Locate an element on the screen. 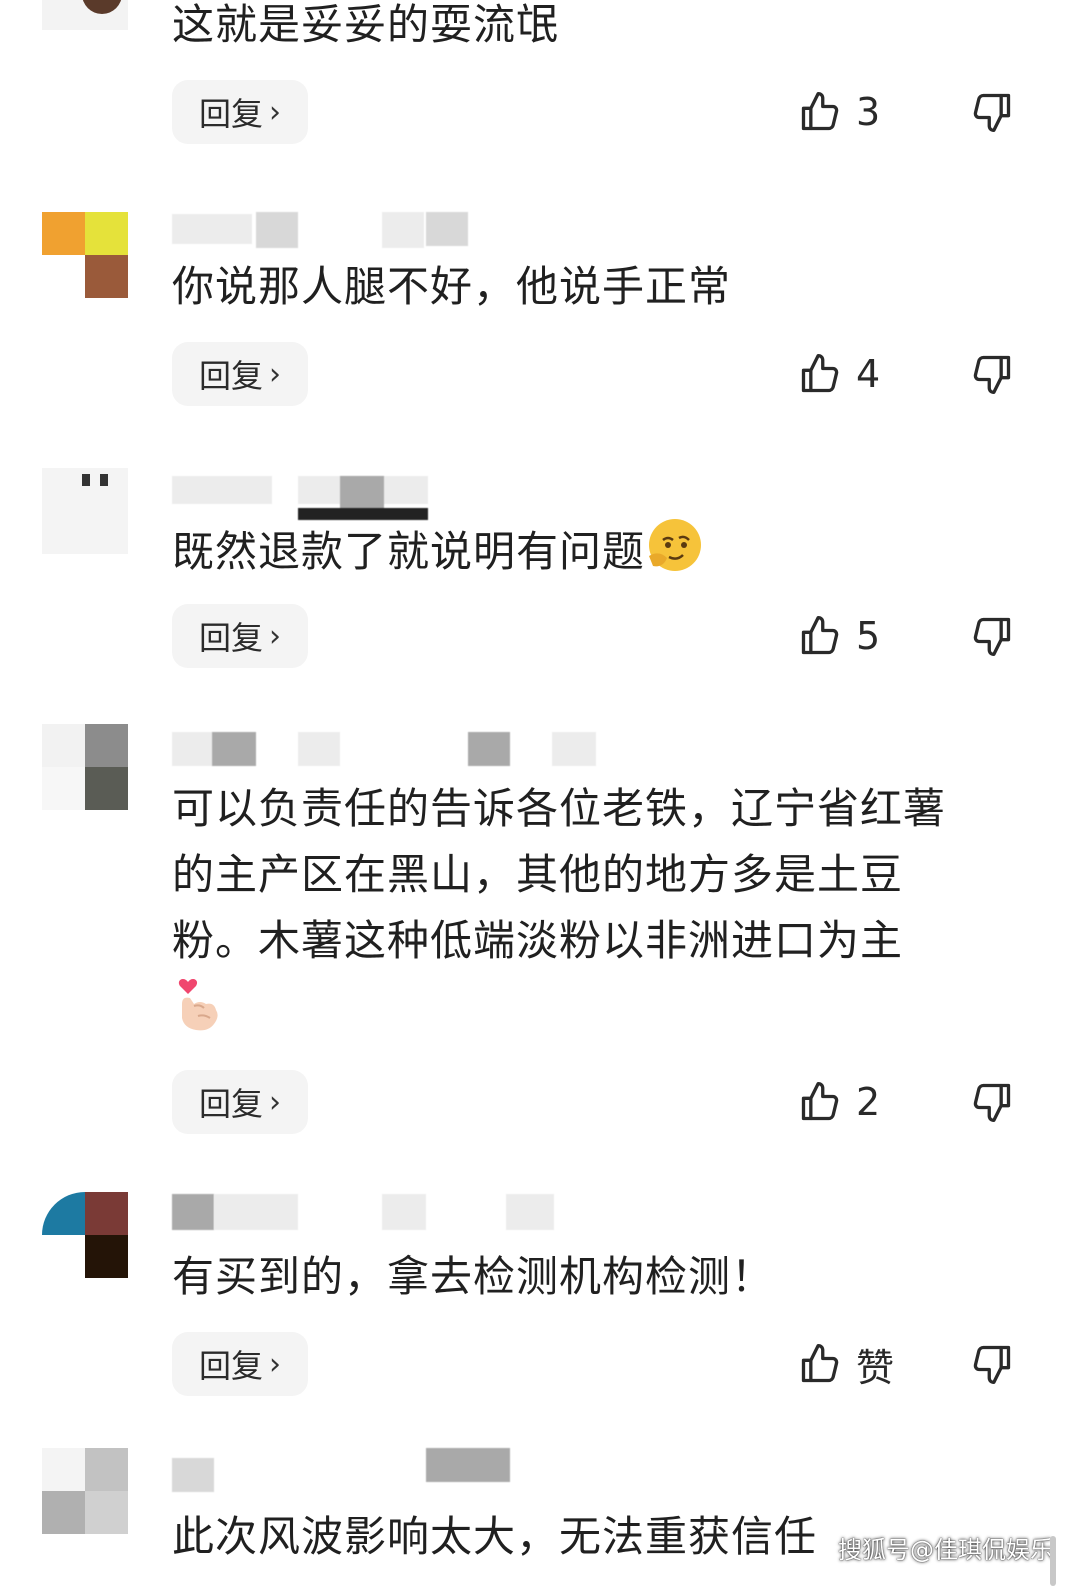 The height and width of the screenshot is (1590, 1080). like-count: 3 is located at coordinates (868, 112).